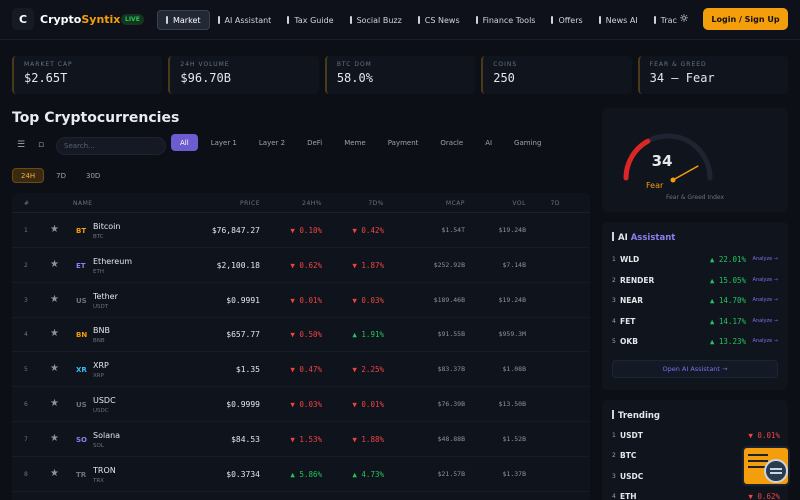 Image resolution: width=800 pixels, height=500 pixels. Describe the element at coordinates (376, 203) in the screenshot. I see `col-7d: 7D%` at that location.